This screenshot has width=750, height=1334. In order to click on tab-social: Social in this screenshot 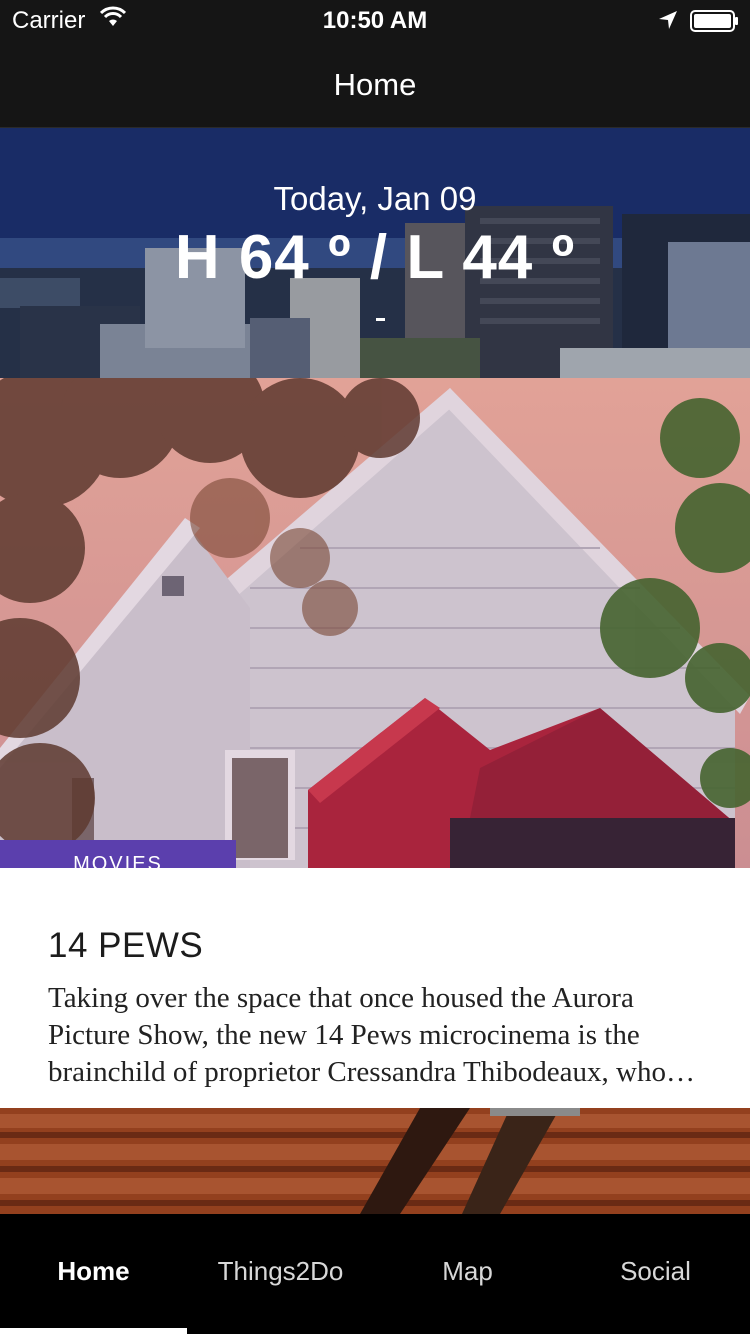, I will do `click(655, 1274)`.